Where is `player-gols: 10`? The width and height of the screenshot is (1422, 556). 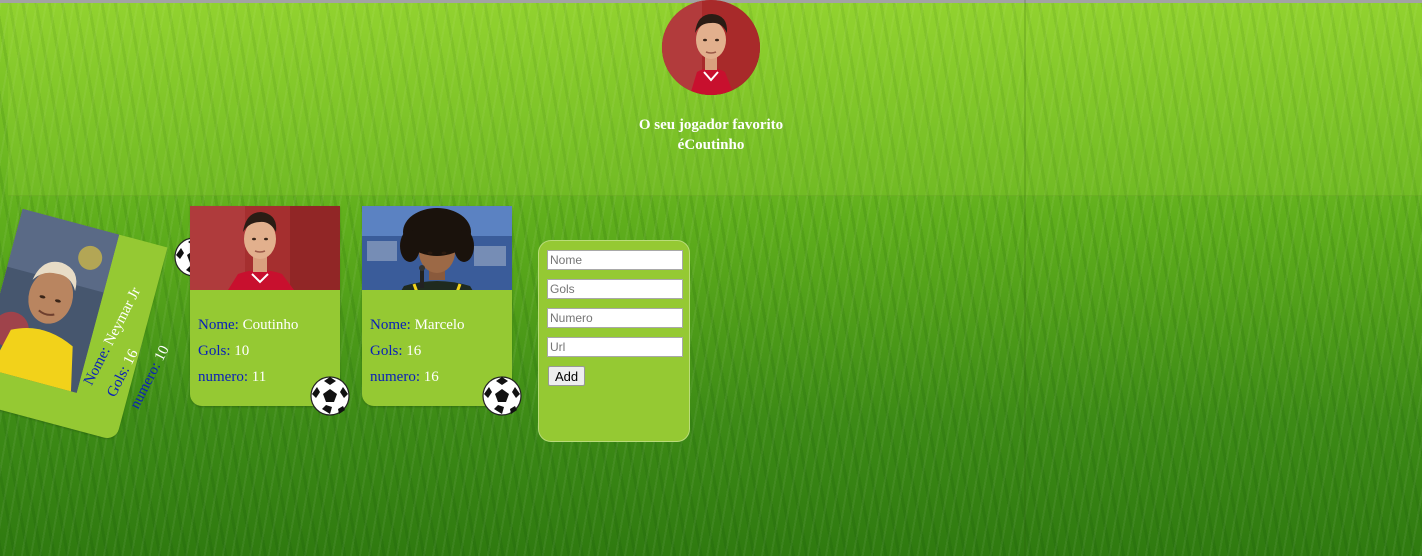
player-gols: 10 is located at coordinates (242, 351).